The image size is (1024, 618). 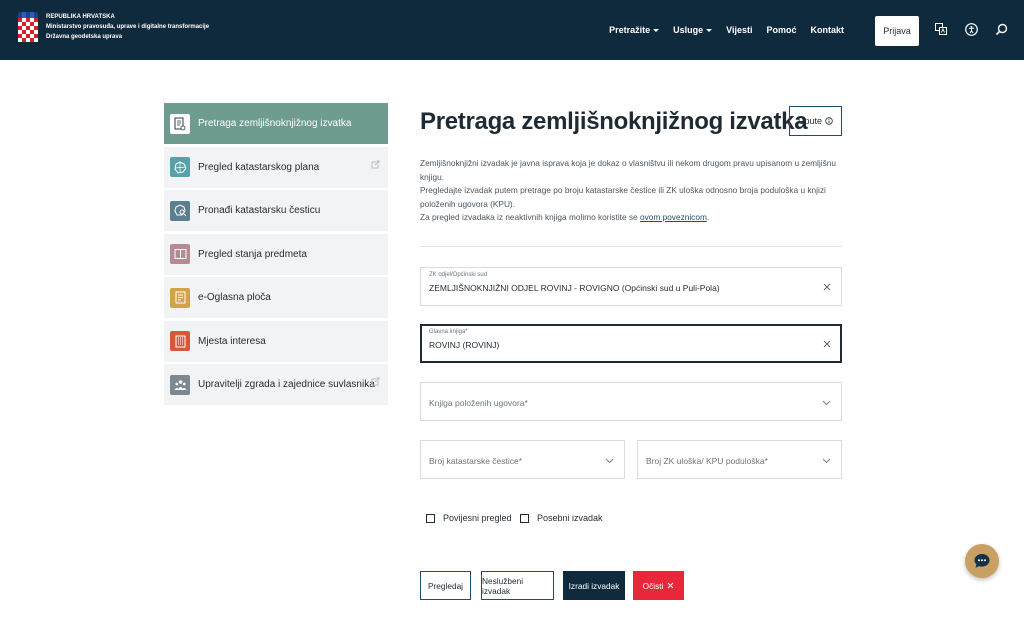 I want to click on povijesni-pregled-checkbox: Povijesni pregled, so click(x=469, y=518).